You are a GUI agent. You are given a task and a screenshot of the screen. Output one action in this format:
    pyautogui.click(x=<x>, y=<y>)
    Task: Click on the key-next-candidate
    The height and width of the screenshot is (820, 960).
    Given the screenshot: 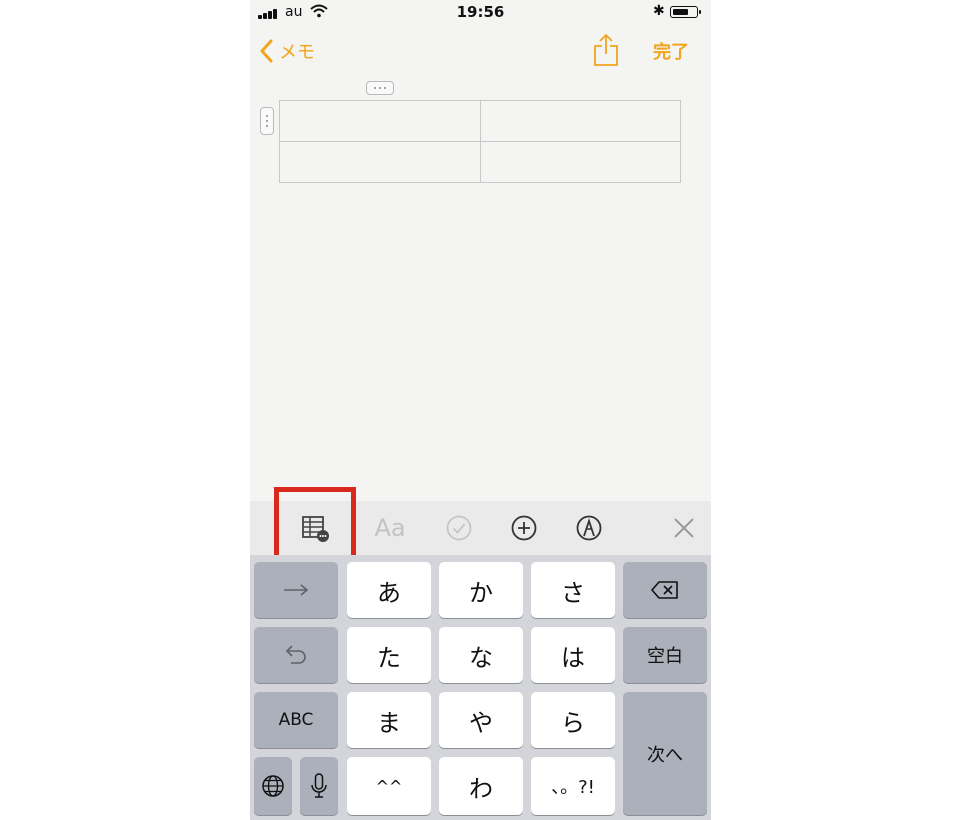 What is the action you would take?
    pyautogui.click(x=296, y=590)
    